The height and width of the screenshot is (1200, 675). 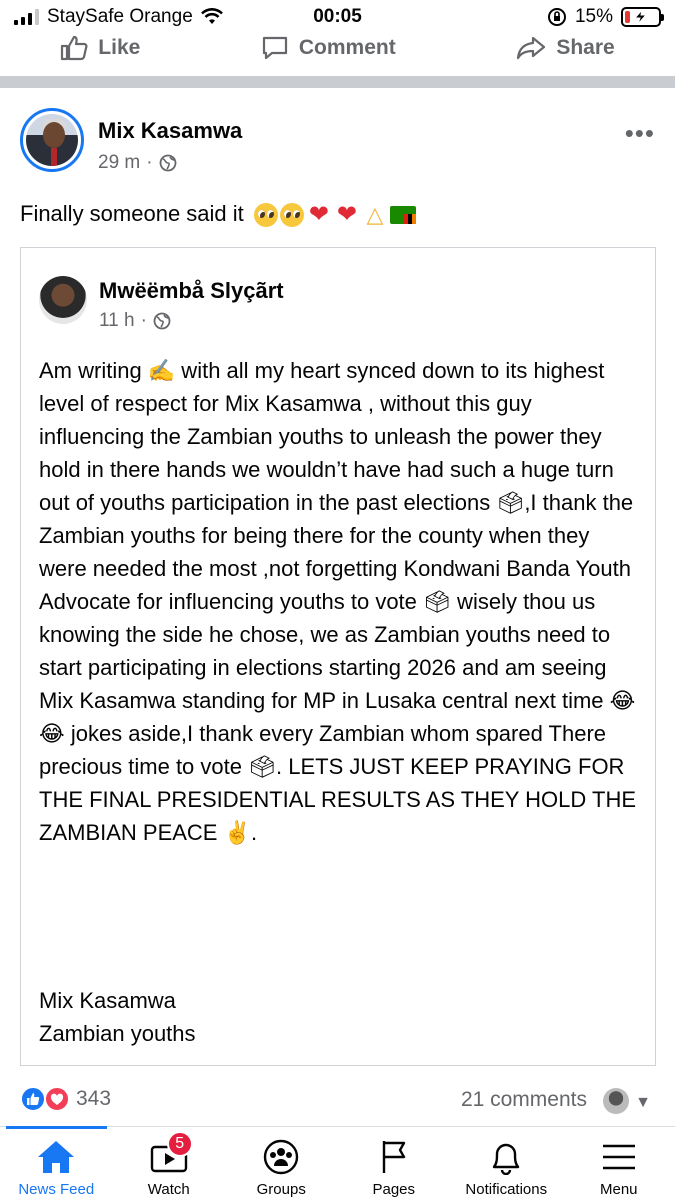 I want to click on previous-post-action-bar: Like Comment Share, so click(x=337, y=48).